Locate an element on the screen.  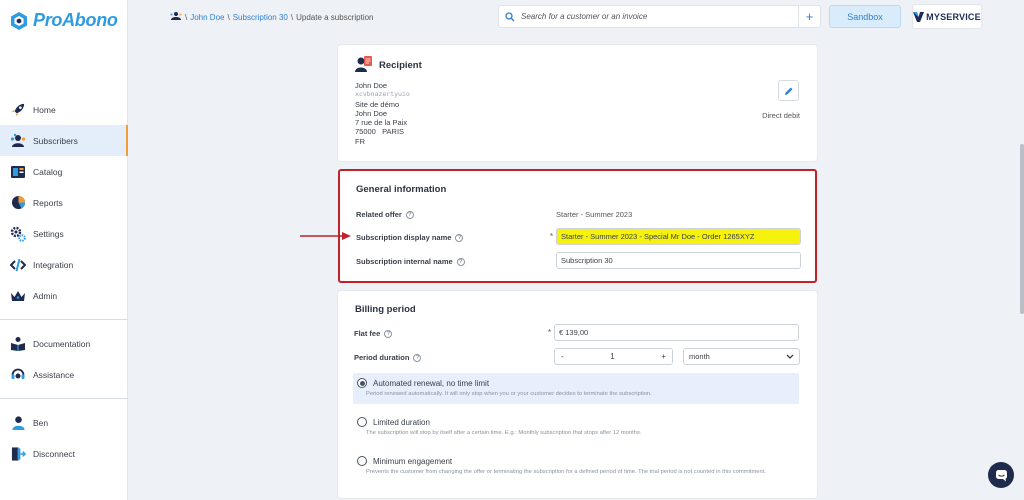
search-icon is located at coordinates (510, 16).